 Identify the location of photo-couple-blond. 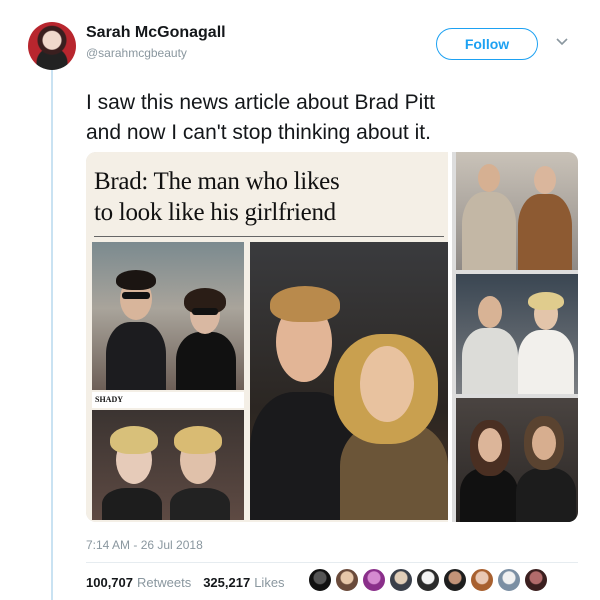
(168, 465).